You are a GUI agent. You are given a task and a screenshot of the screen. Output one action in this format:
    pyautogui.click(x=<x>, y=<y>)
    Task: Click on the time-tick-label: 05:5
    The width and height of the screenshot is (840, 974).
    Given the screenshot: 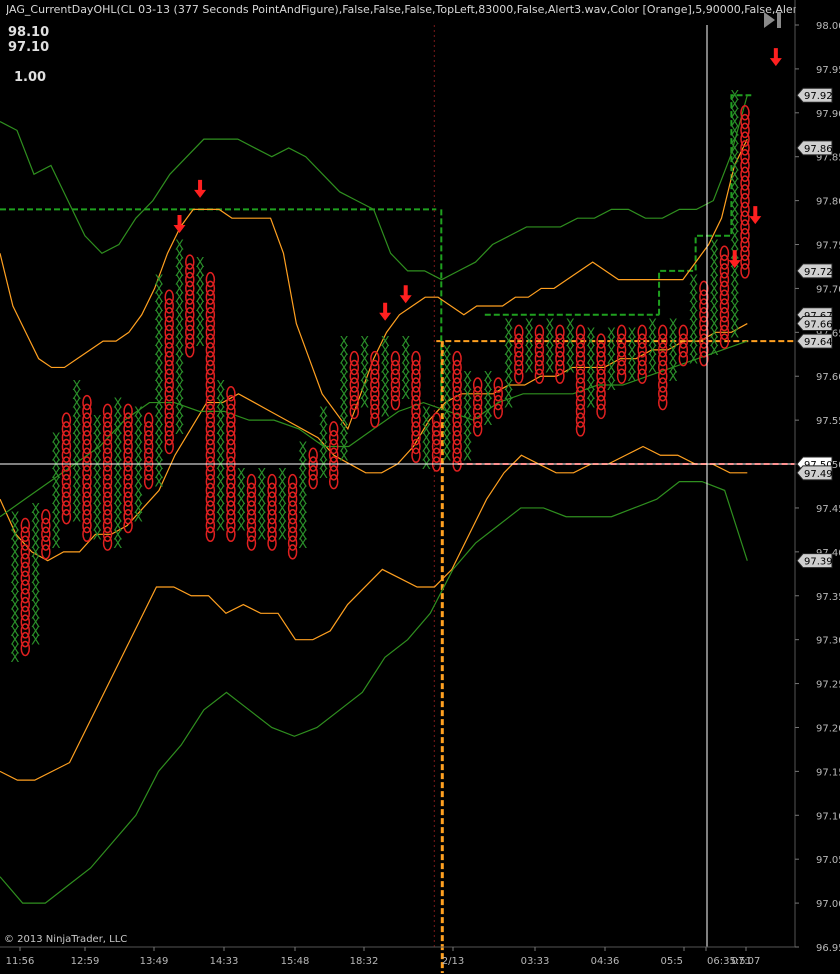 What is the action you would take?
    pyautogui.click(x=672, y=961)
    